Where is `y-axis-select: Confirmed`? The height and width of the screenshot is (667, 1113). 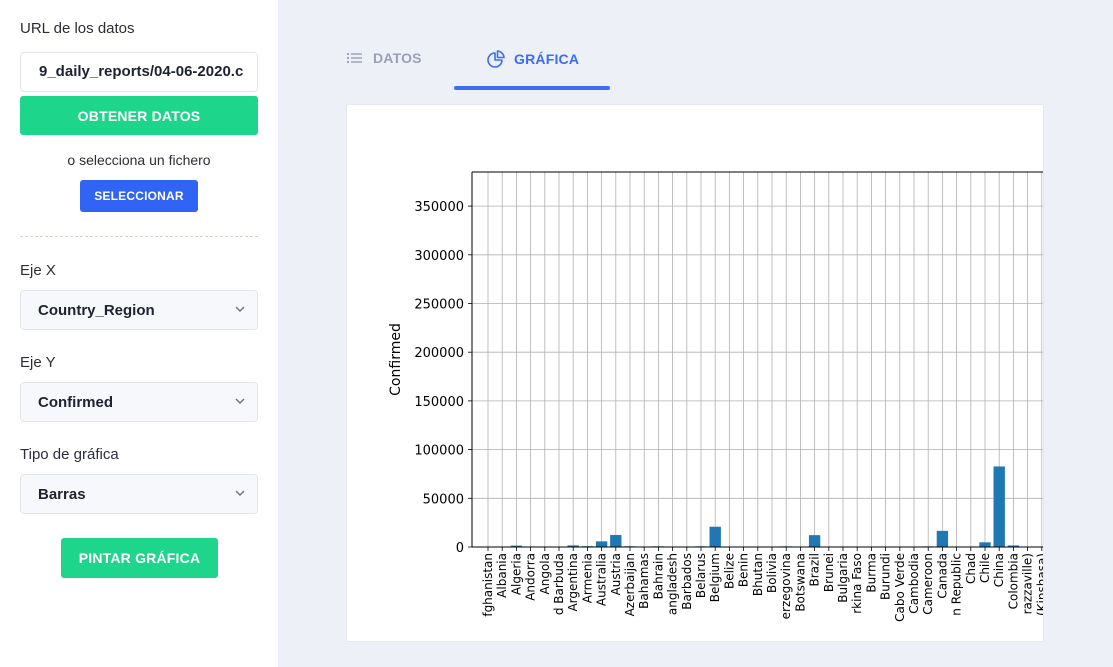 y-axis-select: Confirmed is located at coordinates (139, 402).